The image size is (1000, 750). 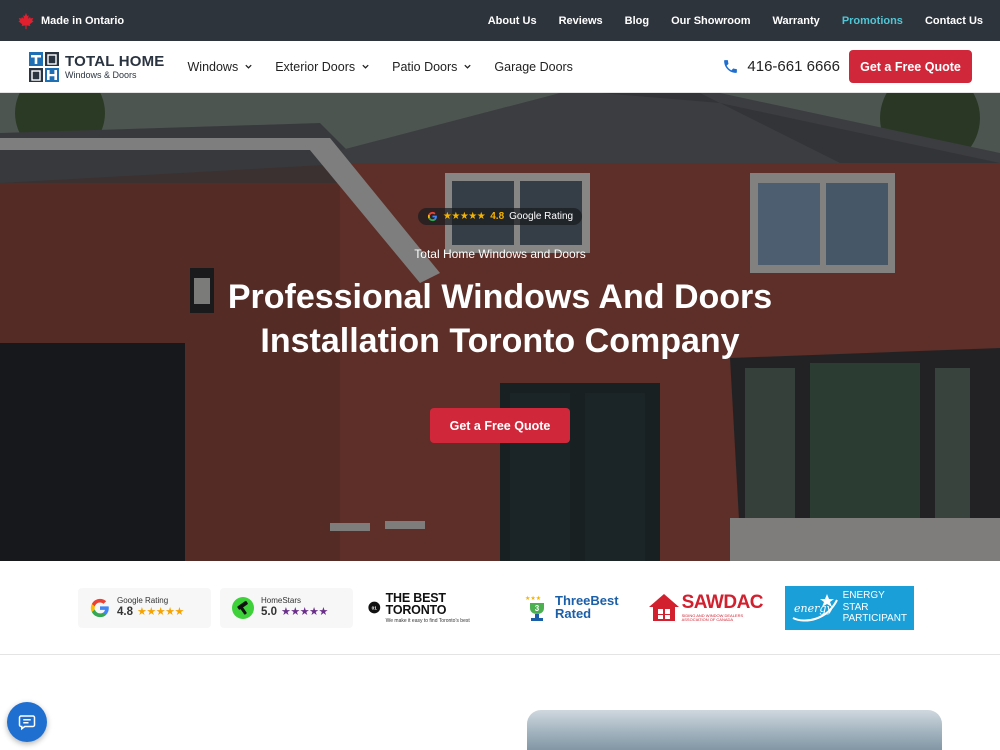 What do you see at coordinates (534, 608) in the screenshot?
I see `three-best-trophy-icon: ★★★ 3` at bounding box center [534, 608].